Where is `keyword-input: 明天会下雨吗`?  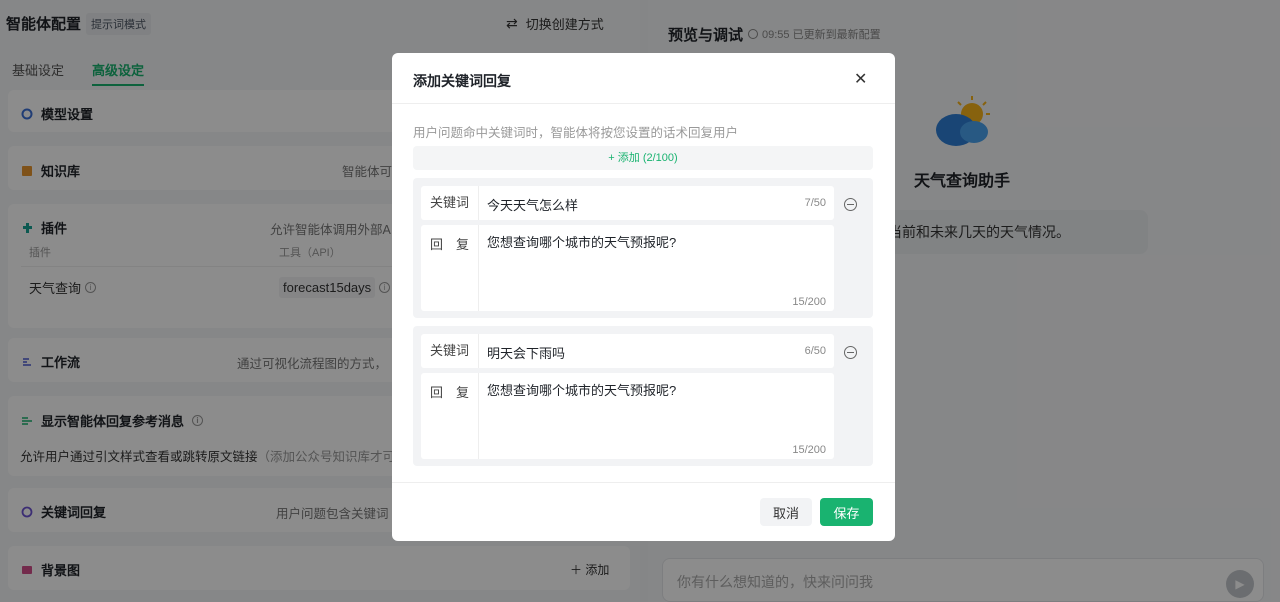 keyword-input: 明天会下雨吗 is located at coordinates (526, 352).